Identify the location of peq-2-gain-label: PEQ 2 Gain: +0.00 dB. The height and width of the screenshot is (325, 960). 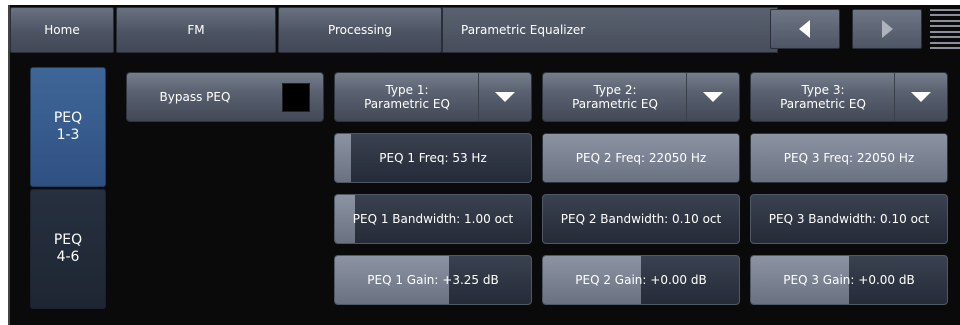
(641, 280).